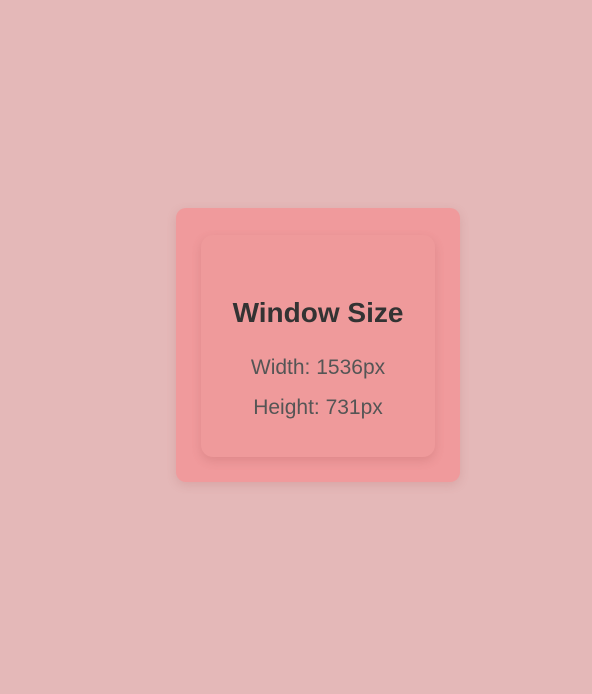 This screenshot has width=592, height=694. What do you see at coordinates (318, 367) in the screenshot?
I see `width-readout: Width: 1536px` at bounding box center [318, 367].